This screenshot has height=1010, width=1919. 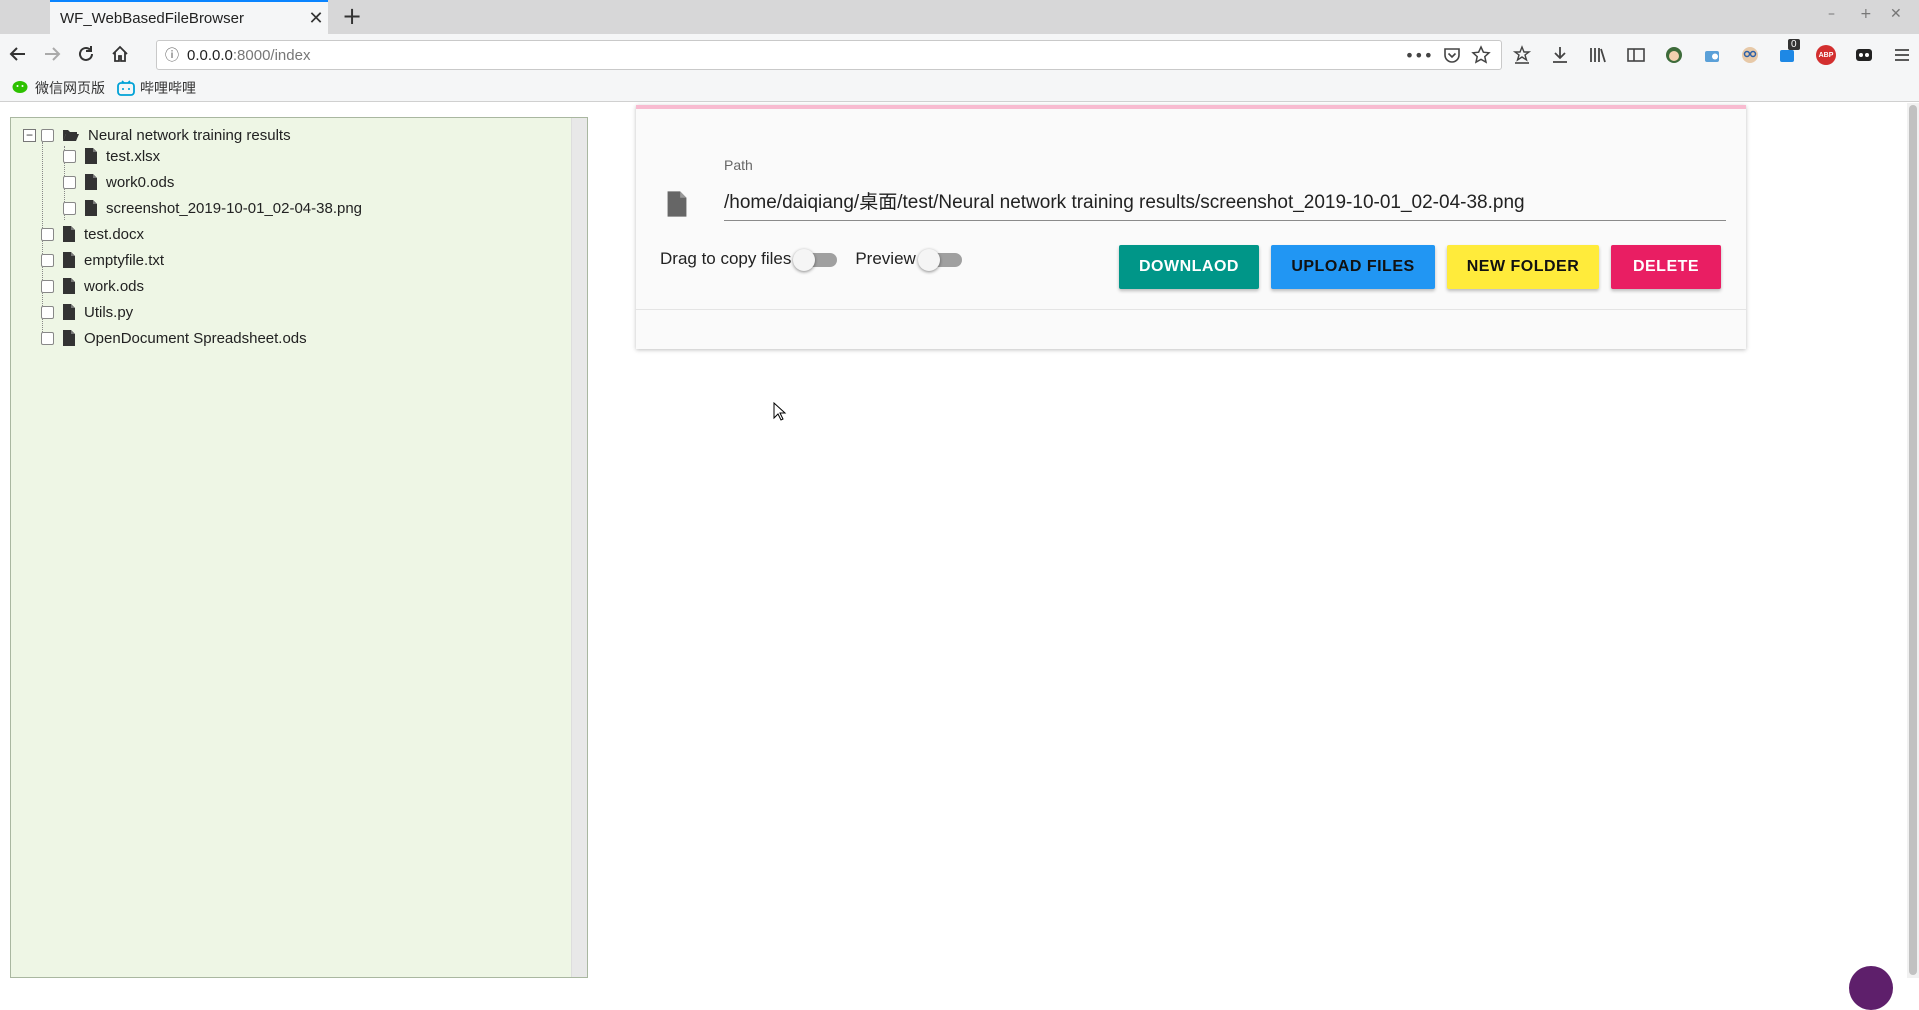 I want to click on mouse-cursor-icon, so click(x=780, y=411).